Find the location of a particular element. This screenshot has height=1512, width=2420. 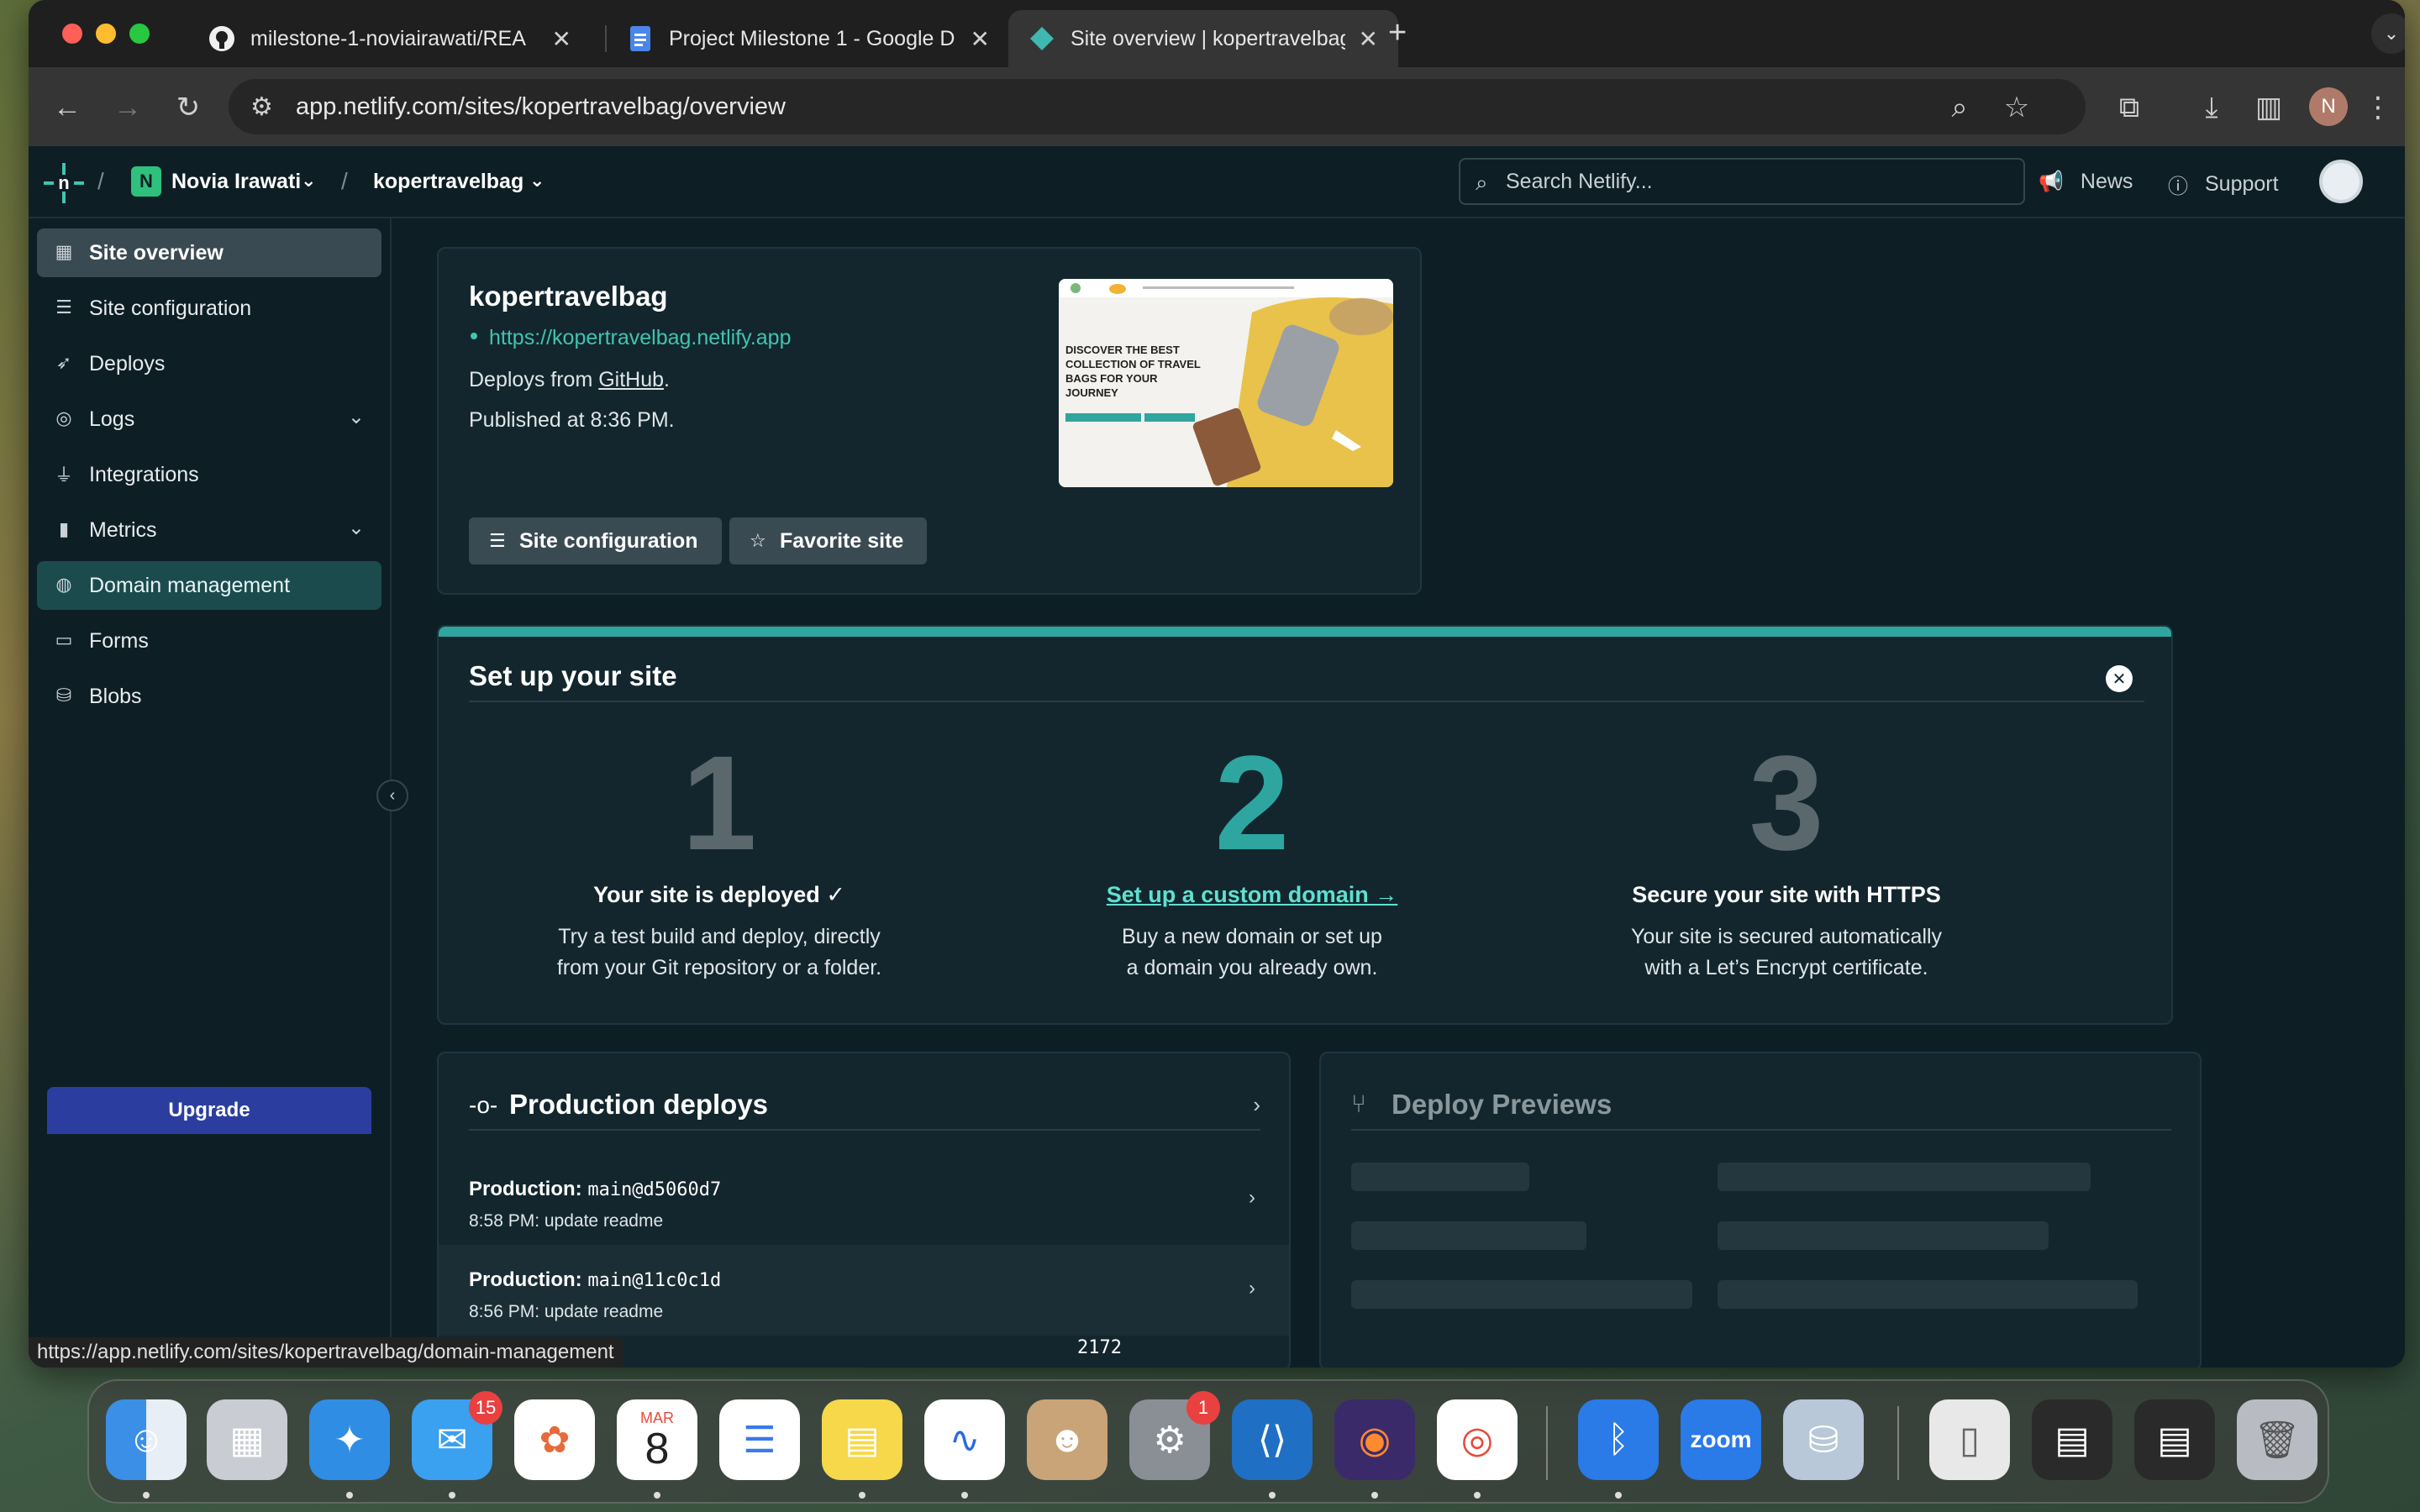

deploy-previews-title: Deploy Previews is located at coordinates (1502, 1105).